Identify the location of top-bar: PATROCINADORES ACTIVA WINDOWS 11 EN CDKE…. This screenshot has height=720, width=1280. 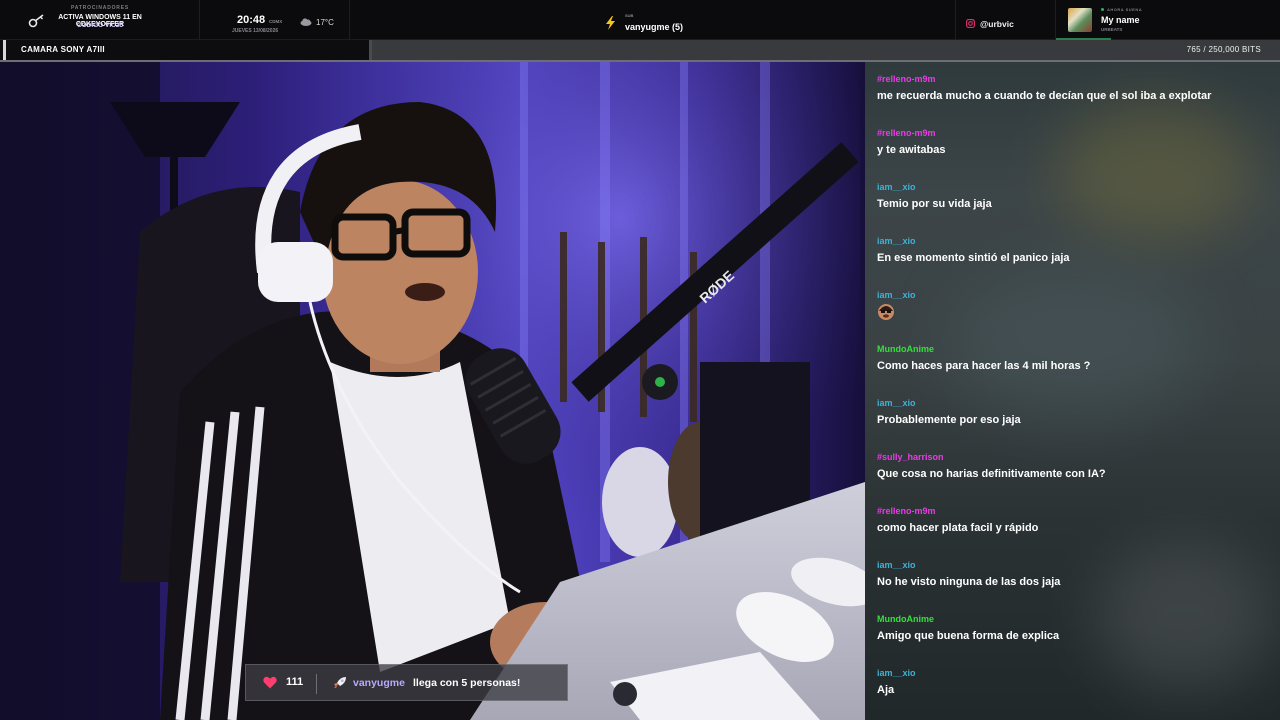
(640, 20).